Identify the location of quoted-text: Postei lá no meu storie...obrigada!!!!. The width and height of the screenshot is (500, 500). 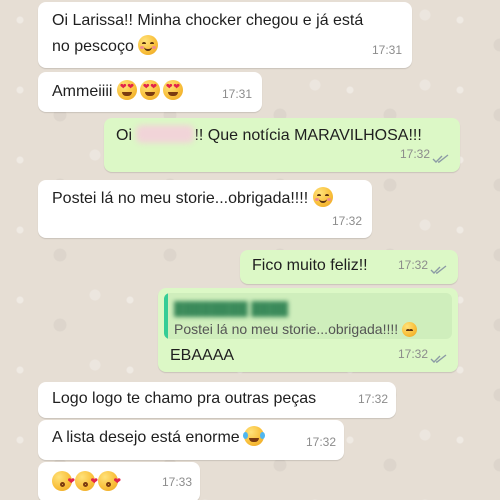
(297, 328).